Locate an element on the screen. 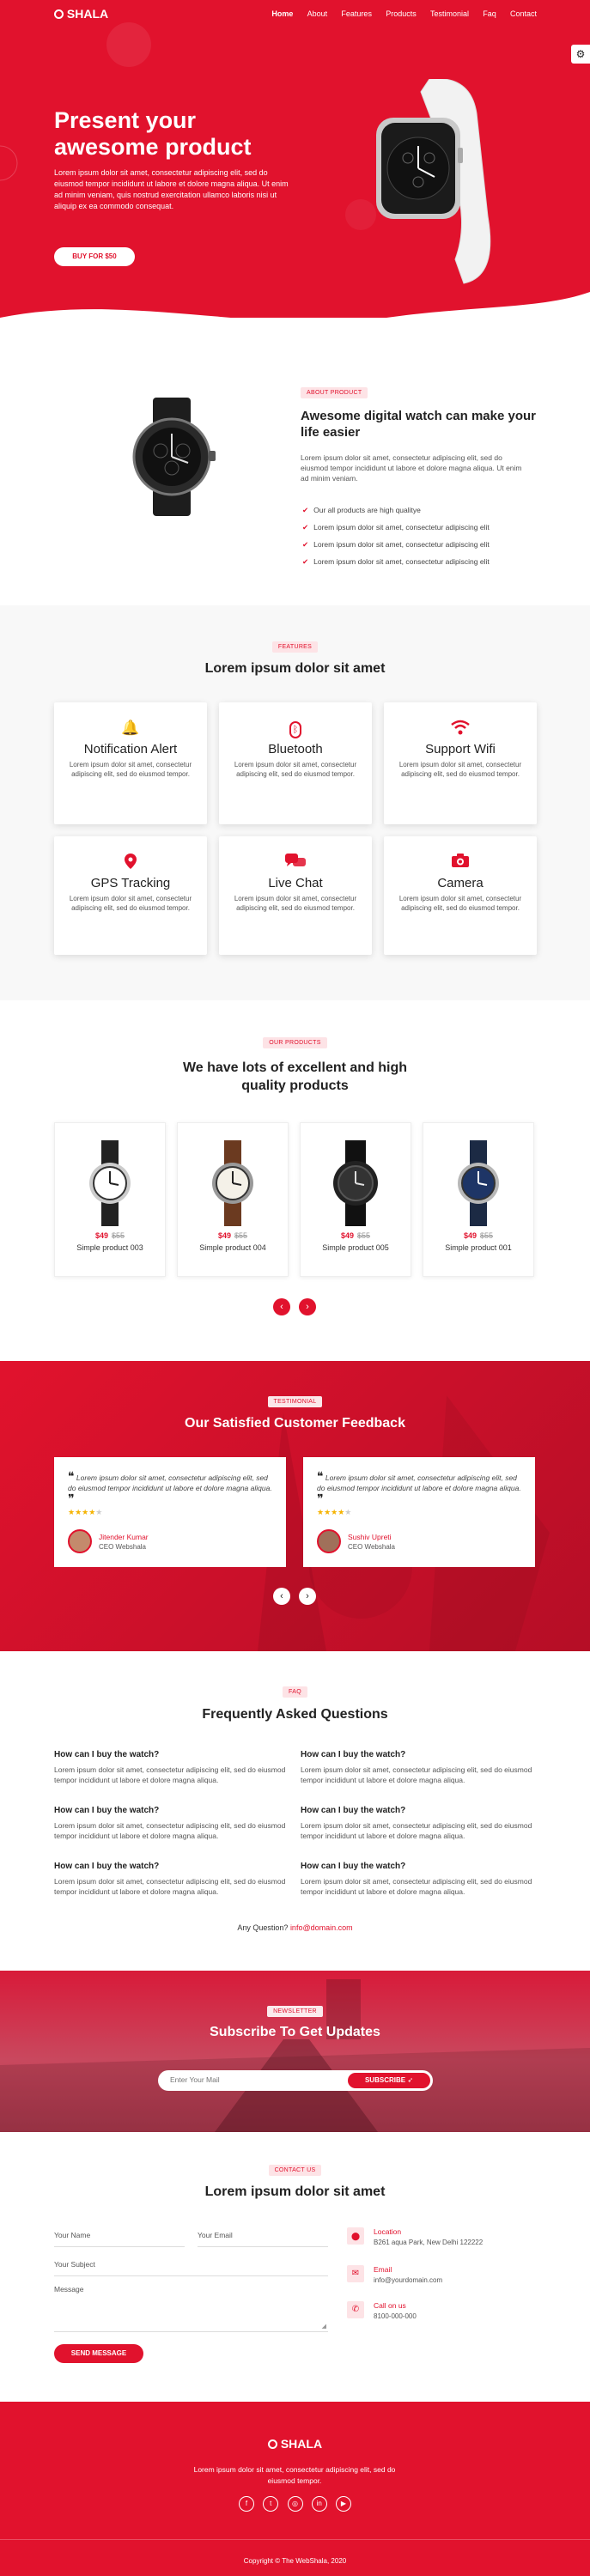 The image size is (590, 2576). quote-open-icon: ❝ is located at coordinates (320, 1476).